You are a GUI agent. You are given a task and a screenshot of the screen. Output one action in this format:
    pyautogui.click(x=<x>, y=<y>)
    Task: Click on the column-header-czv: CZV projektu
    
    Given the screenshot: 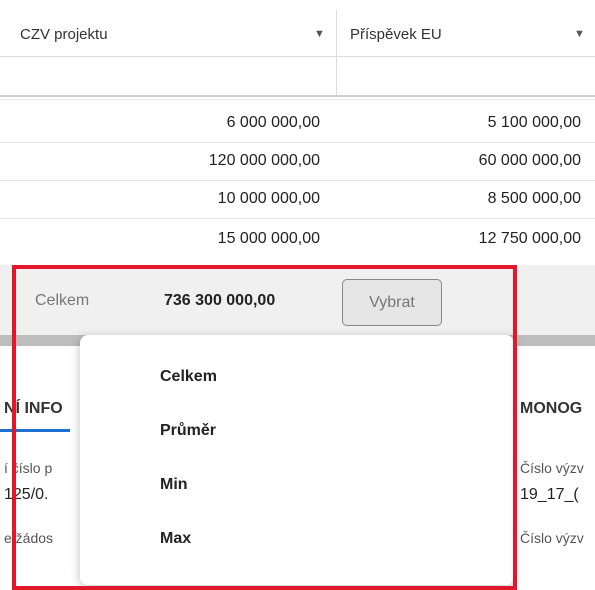 What is the action you would take?
    pyautogui.click(x=179, y=34)
    